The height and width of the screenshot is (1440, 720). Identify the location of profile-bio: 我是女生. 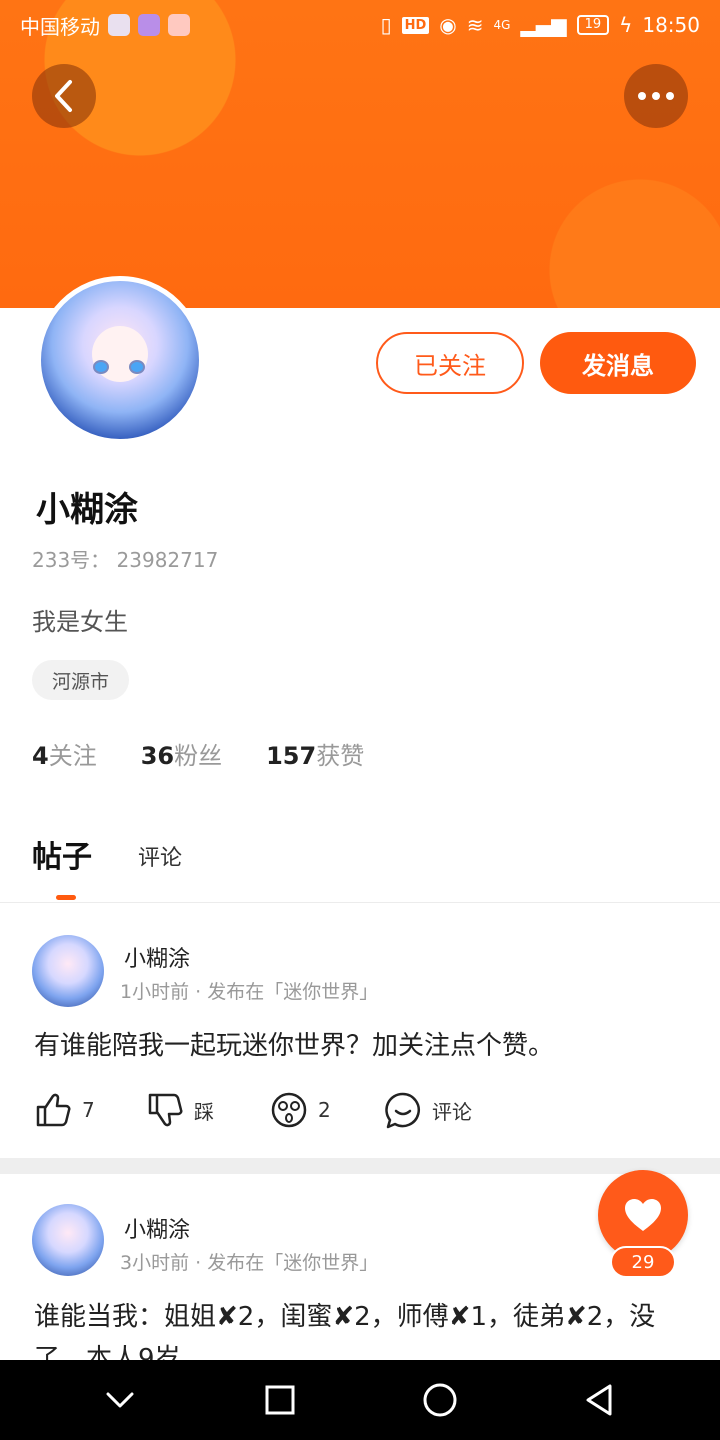
(80, 622).